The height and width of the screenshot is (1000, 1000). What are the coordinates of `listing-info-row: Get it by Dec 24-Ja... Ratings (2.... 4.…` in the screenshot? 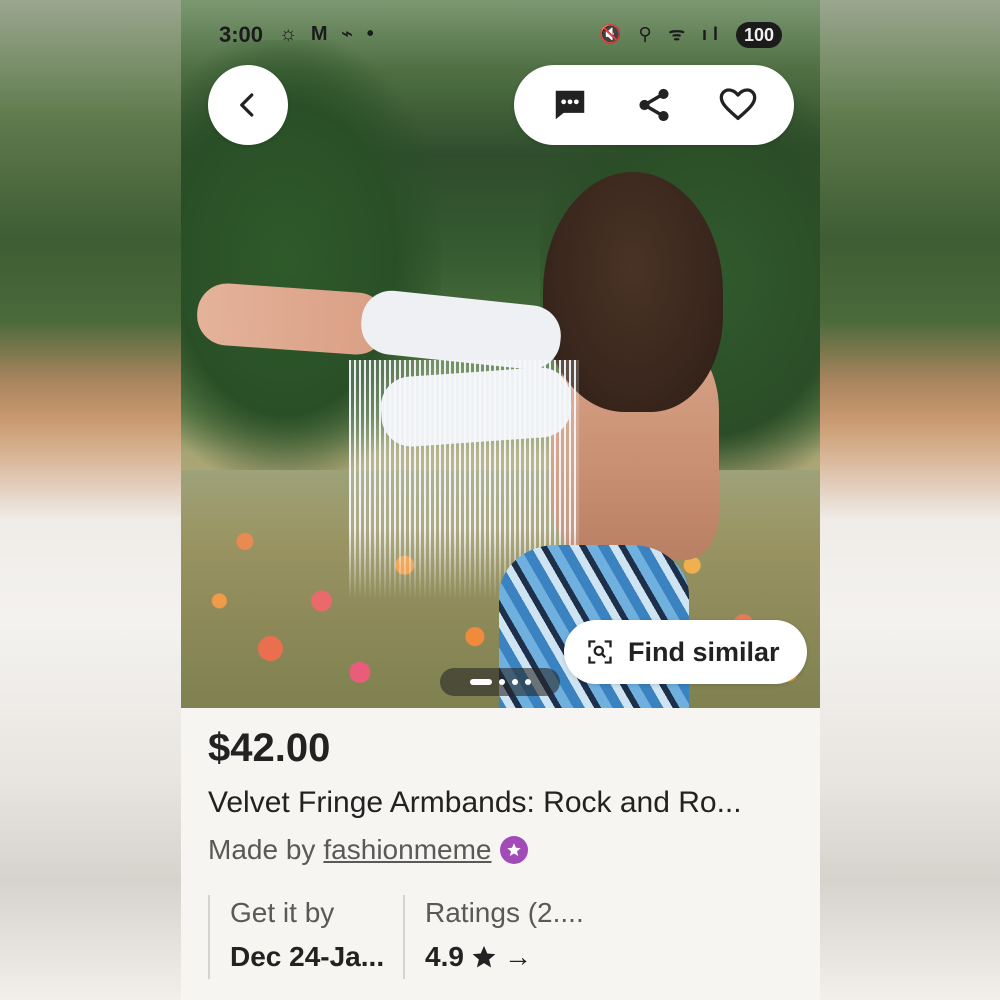 It's located at (508, 937).